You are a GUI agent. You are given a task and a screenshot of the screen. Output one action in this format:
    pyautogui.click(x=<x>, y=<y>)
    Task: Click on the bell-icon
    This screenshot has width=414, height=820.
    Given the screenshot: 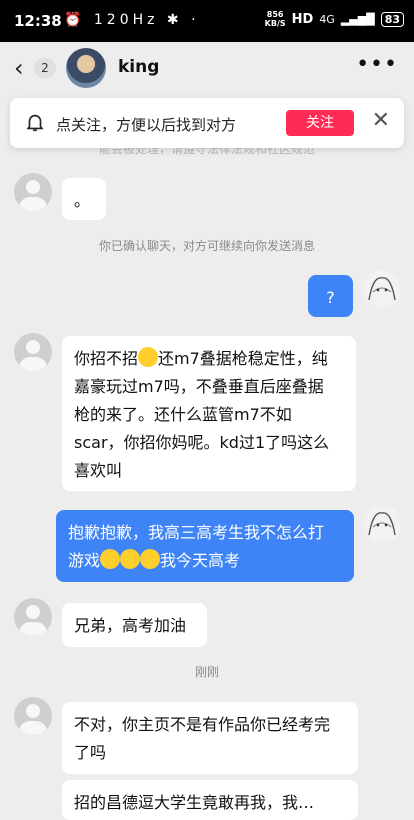 What is the action you would take?
    pyautogui.click(x=35, y=123)
    